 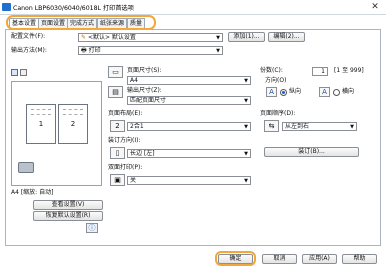 What do you see at coordinates (29, 50) in the screenshot?
I see `output-label: 输出方法(M):` at bounding box center [29, 50].